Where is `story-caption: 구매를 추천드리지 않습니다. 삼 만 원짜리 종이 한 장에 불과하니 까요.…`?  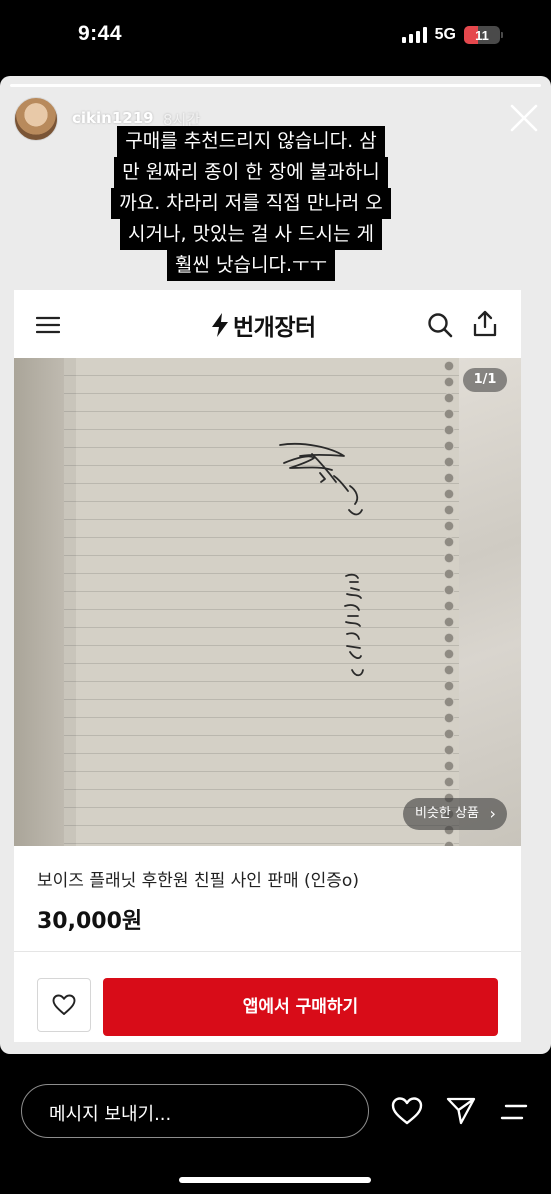
story-caption: 구매를 추천드리지 않습니다. 삼 만 원짜리 종이 한 장에 불과하니 까요.… is located at coordinates (251, 203).